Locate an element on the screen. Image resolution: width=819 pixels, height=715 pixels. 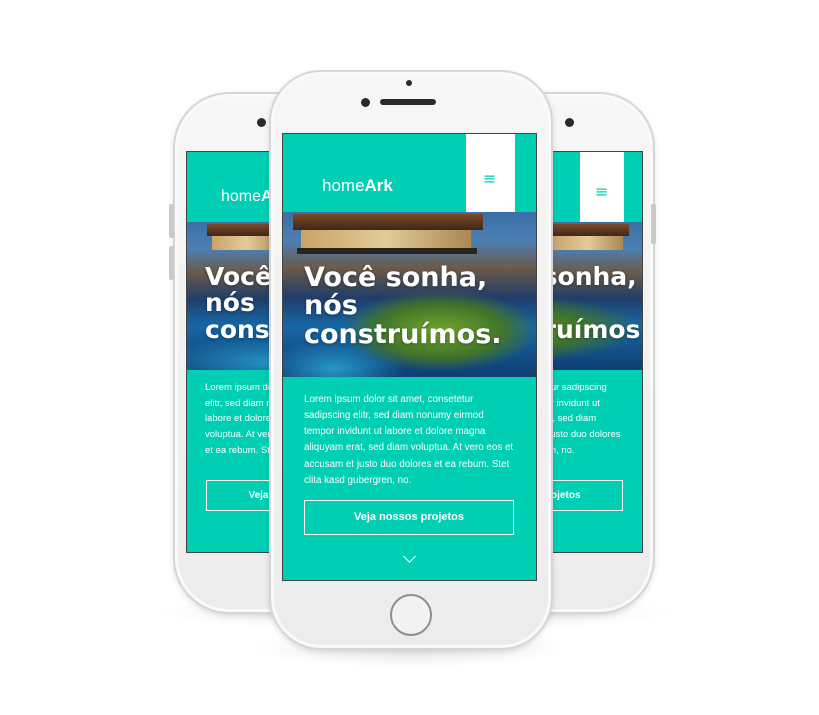
front-cta-button: Veja nossos projetos is located at coordinates (409, 517).